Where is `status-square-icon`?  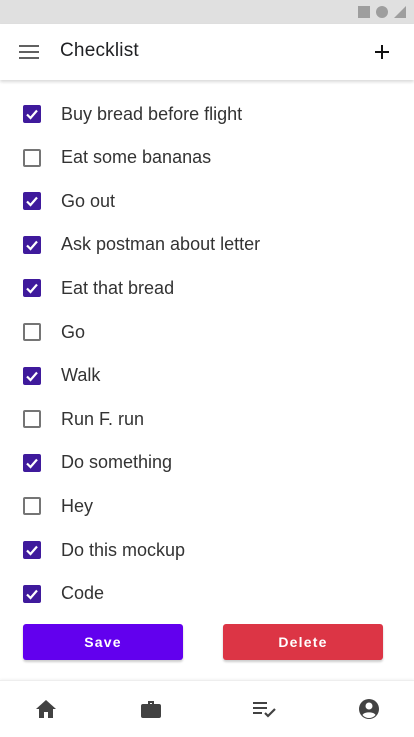
status-square-icon is located at coordinates (364, 12).